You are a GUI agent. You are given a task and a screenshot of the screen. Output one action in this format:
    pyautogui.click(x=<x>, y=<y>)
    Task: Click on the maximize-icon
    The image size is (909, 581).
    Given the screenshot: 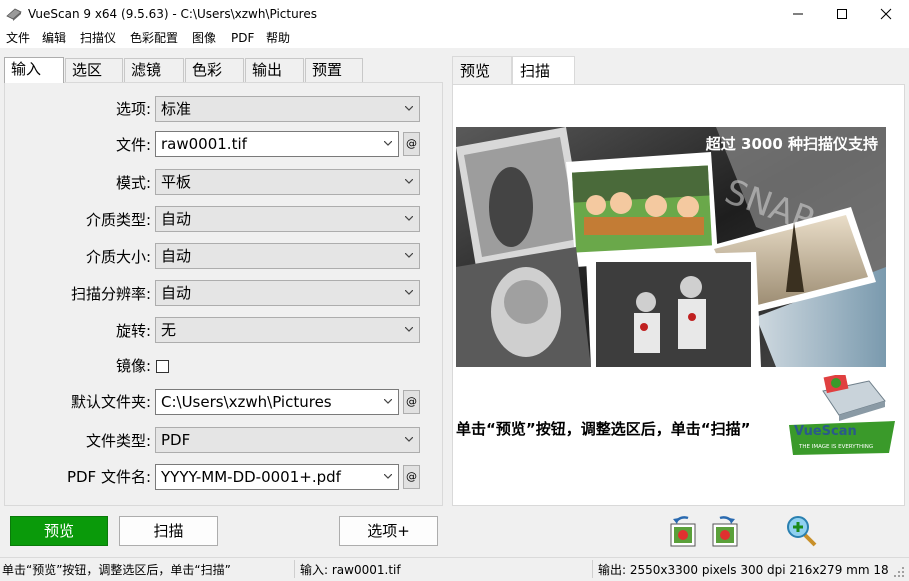 What is the action you would take?
    pyautogui.click(x=842, y=14)
    